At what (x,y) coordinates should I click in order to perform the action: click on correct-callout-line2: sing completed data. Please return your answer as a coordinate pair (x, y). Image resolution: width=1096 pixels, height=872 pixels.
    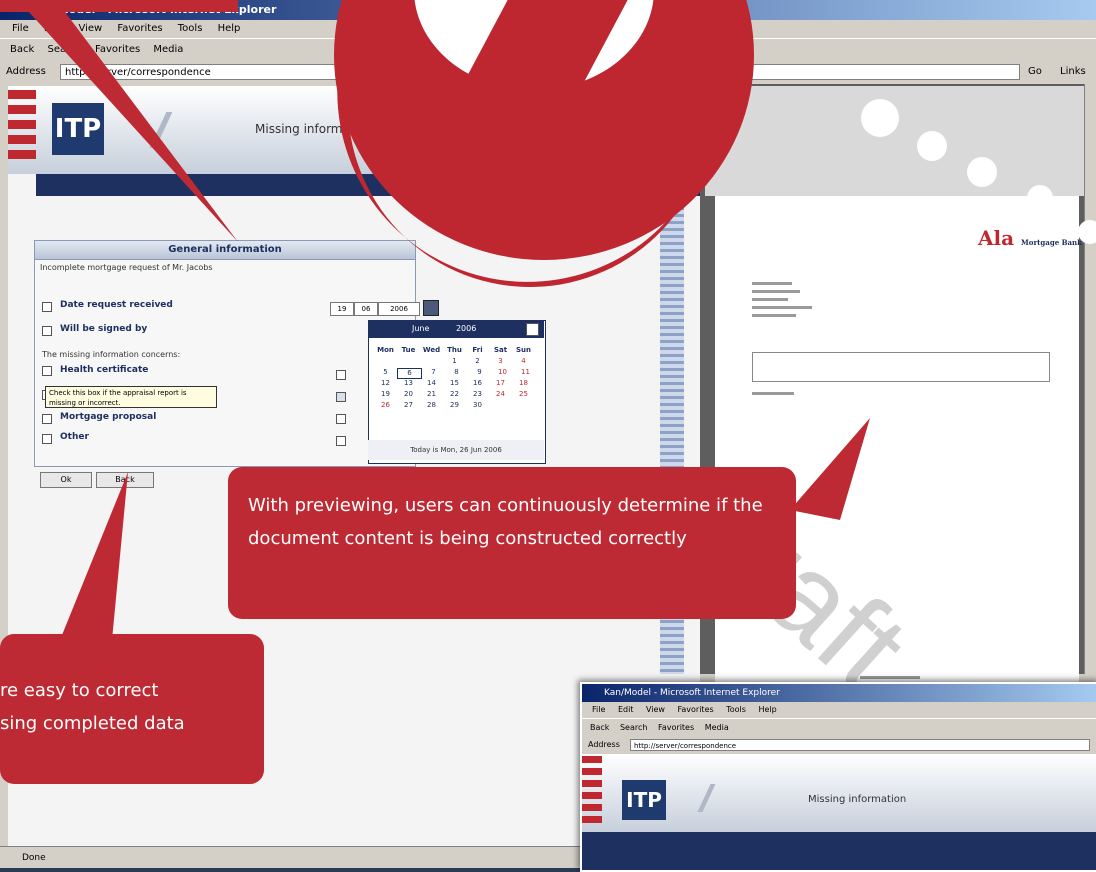
    Looking at the image, I should click on (92, 723).